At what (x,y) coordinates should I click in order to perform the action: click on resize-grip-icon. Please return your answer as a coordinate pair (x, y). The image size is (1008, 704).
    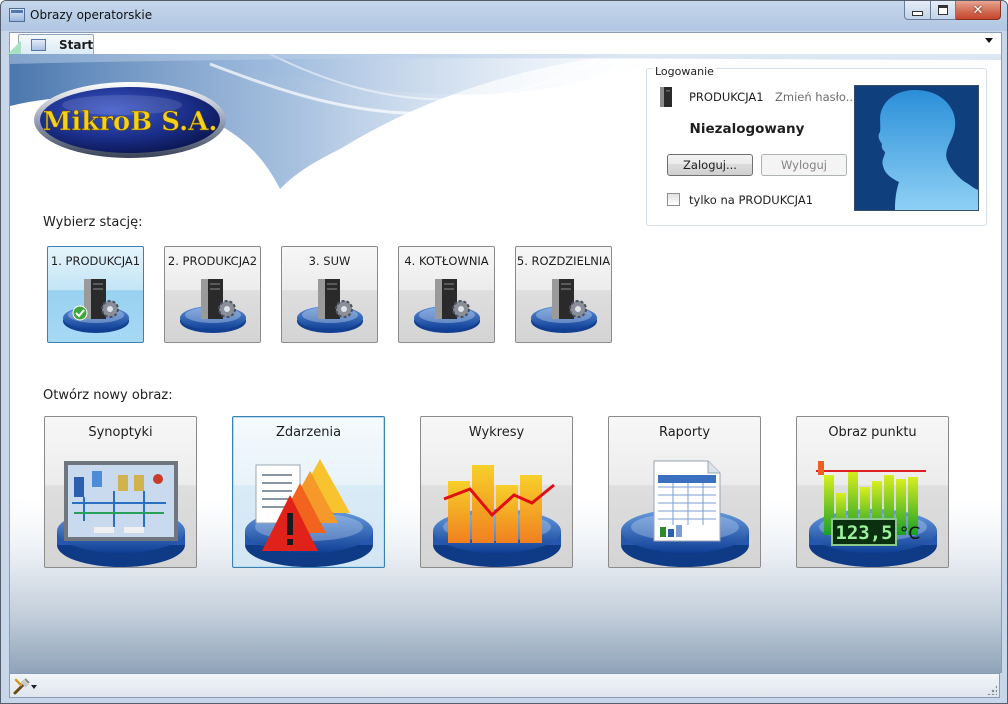
    Looking at the image, I should click on (992, 690).